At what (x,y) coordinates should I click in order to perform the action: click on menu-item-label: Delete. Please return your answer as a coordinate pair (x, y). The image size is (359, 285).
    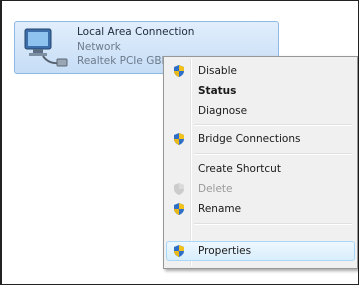
    Looking at the image, I should click on (215, 189).